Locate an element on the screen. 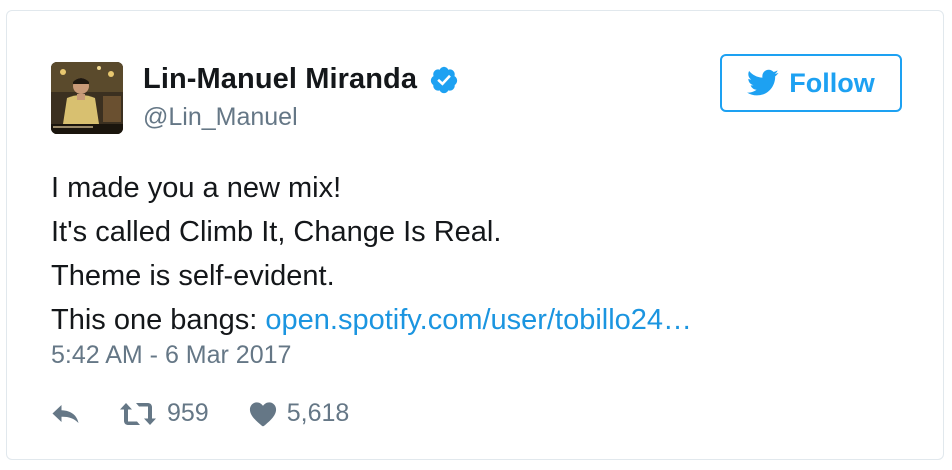  tweet-line-3: Theme is self-evident. is located at coordinates (193, 276).